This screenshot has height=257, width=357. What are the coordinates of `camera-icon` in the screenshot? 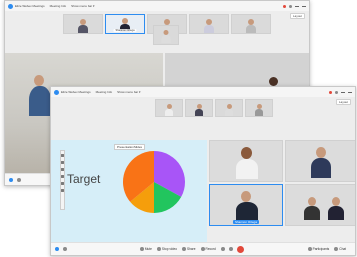 It's located at (158, 249).